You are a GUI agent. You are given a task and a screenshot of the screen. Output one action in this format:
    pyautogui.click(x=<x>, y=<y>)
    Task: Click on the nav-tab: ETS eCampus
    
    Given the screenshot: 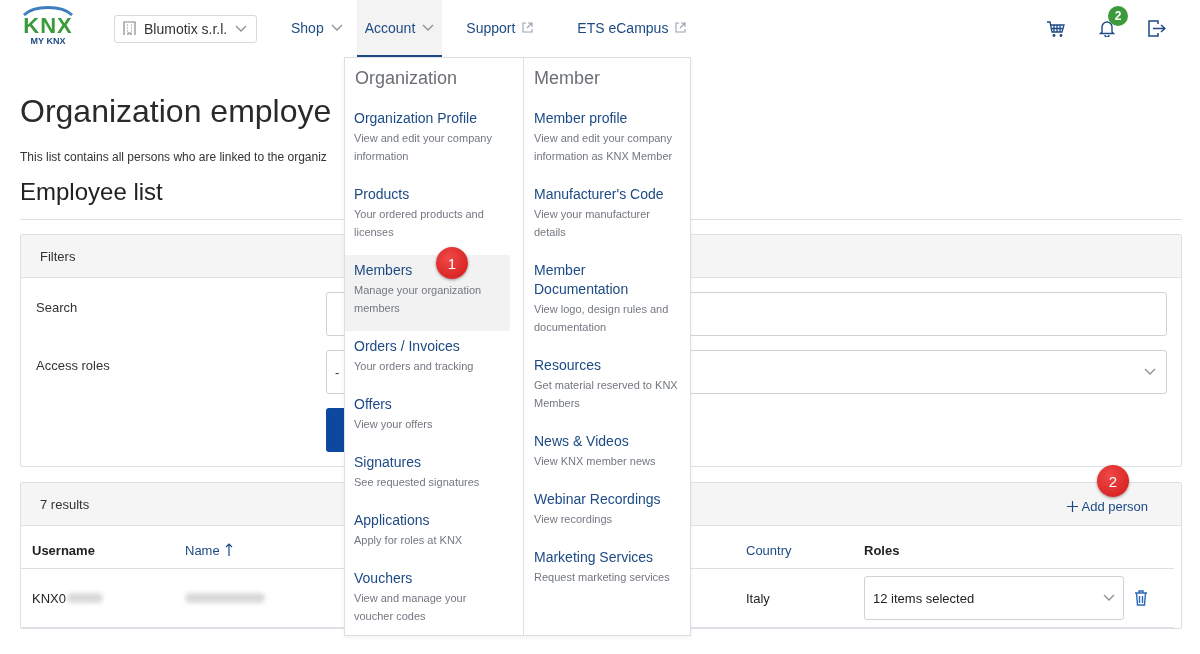 What is the action you would take?
    pyautogui.click(x=632, y=28)
    